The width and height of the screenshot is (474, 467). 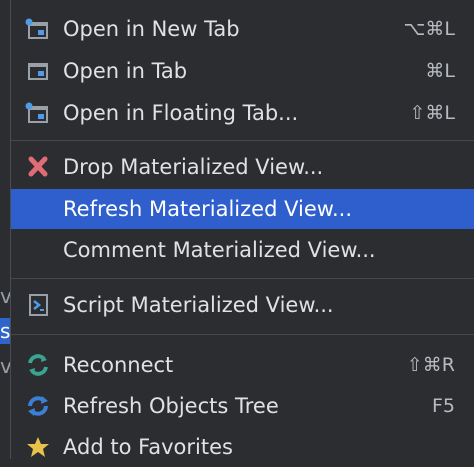 What do you see at coordinates (440, 71) in the screenshot?
I see `shortcut-label: ⌘L` at bounding box center [440, 71].